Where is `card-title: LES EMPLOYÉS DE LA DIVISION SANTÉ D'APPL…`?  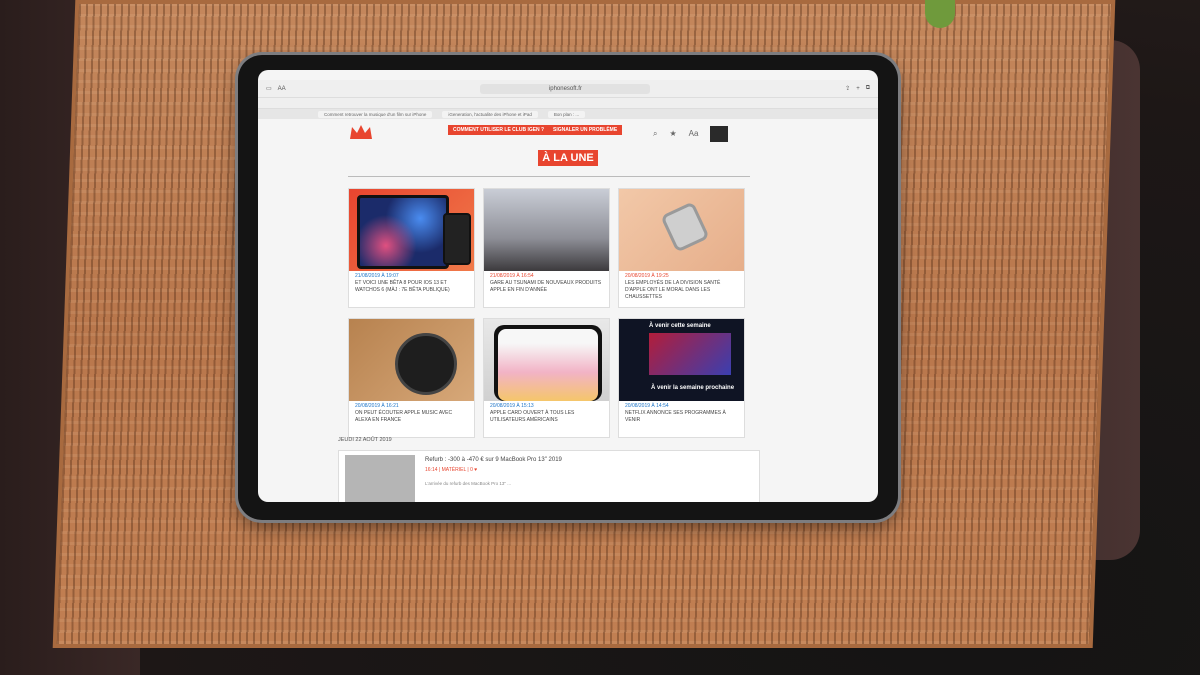
card-title: LES EMPLOYÉS DE LA DIVISION SANTÉ D'APPL… is located at coordinates (673, 290).